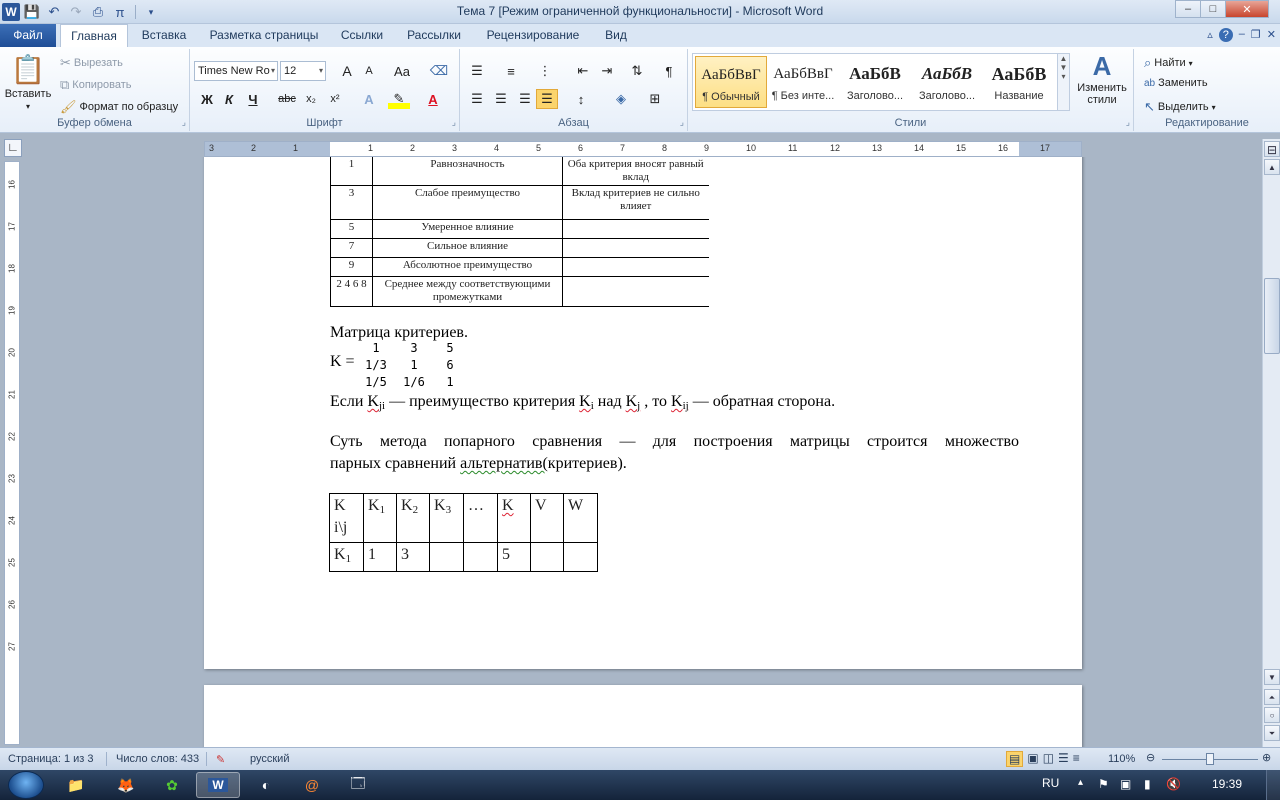 The height and width of the screenshot is (800, 1280). What do you see at coordinates (1272, 149) in the screenshot?
I see `ruler-toggle-icon: ⊟` at bounding box center [1272, 149].